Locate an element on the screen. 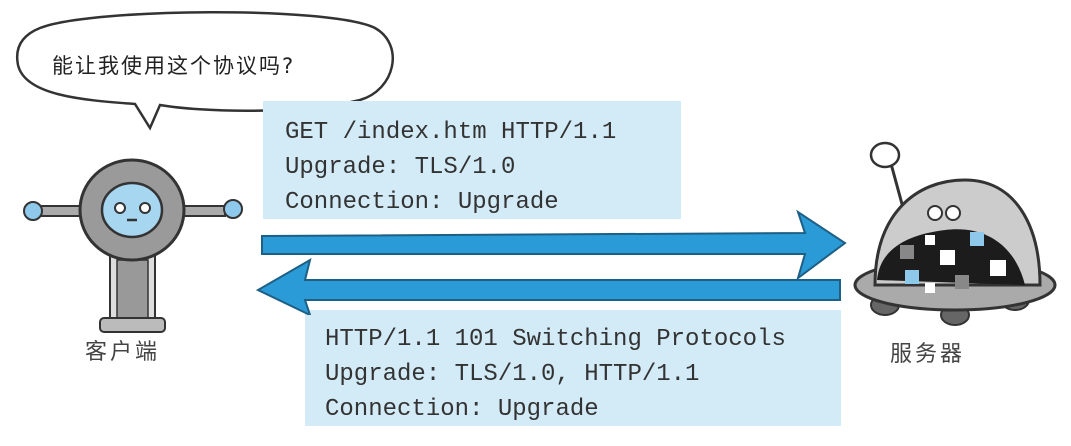  server-robot-icon is located at coordinates (955, 233).